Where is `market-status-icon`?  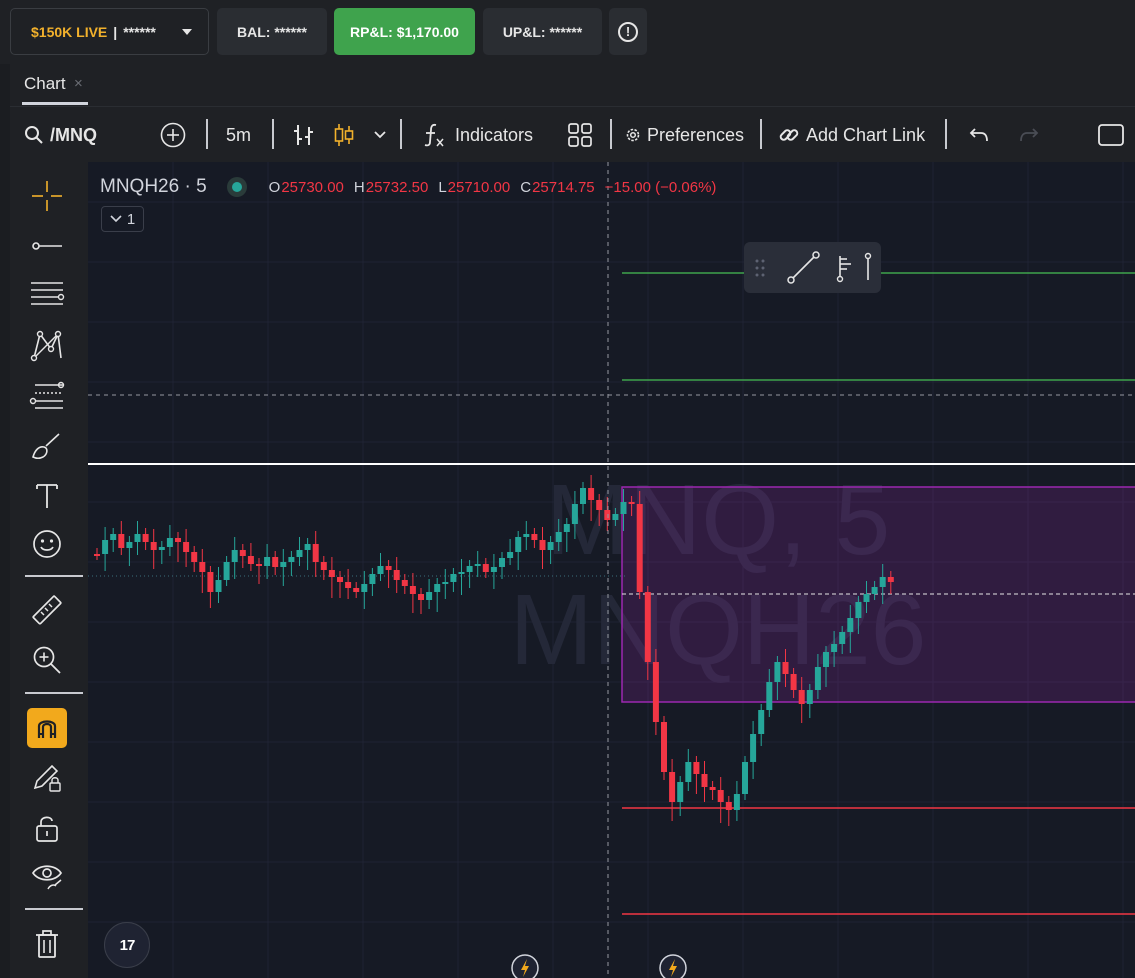
market-status-icon is located at coordinates (236, 187).